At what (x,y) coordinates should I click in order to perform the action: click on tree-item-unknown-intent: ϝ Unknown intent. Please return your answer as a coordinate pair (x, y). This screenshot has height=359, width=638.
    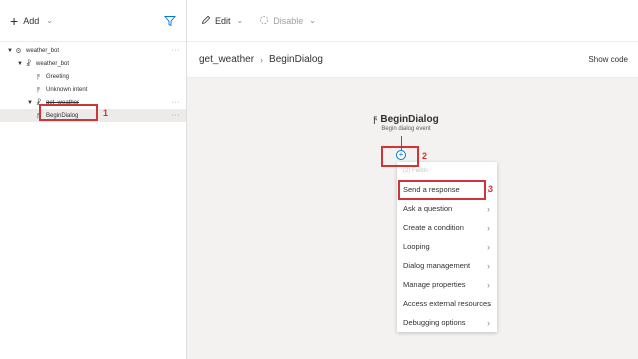
    Looking at the image, I should click on (93, 89).